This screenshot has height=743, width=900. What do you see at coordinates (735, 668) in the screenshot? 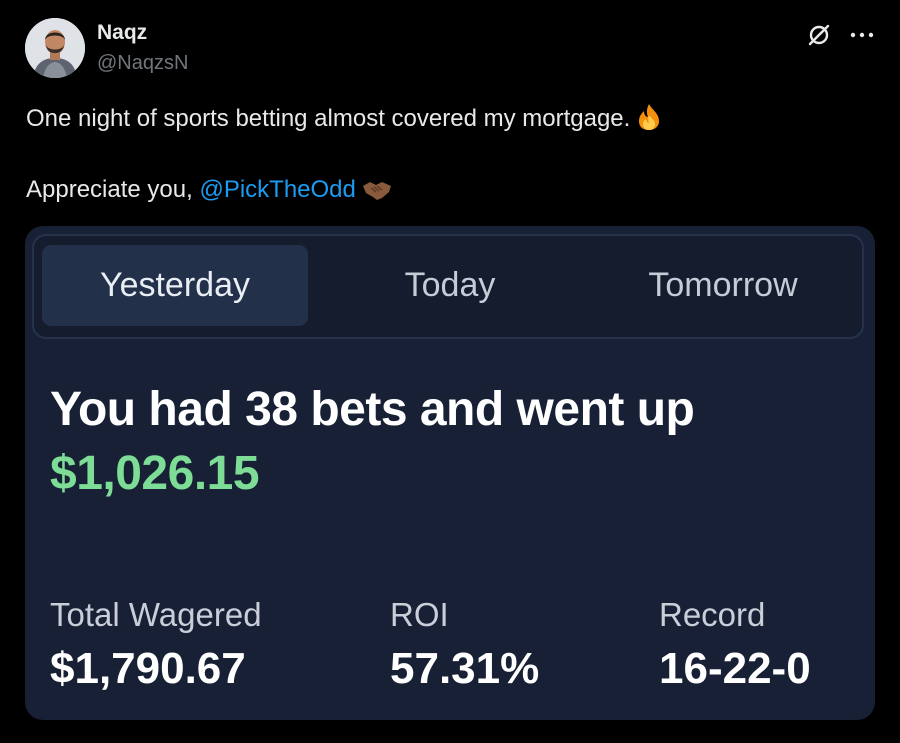
I see `record-value: 16-22-0` at bounding box center [735, 668].